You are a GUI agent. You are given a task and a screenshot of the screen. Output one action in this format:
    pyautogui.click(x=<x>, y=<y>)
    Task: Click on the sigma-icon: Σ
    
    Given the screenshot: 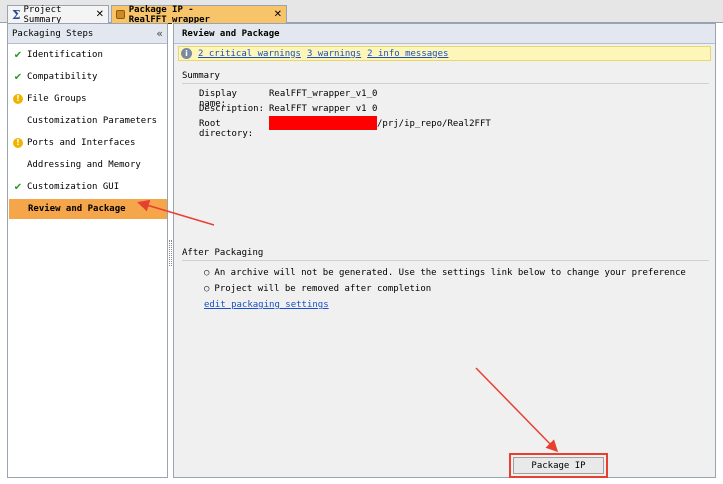 What is the action you would take?
    pyautogui.click(x=16, y=14)
    